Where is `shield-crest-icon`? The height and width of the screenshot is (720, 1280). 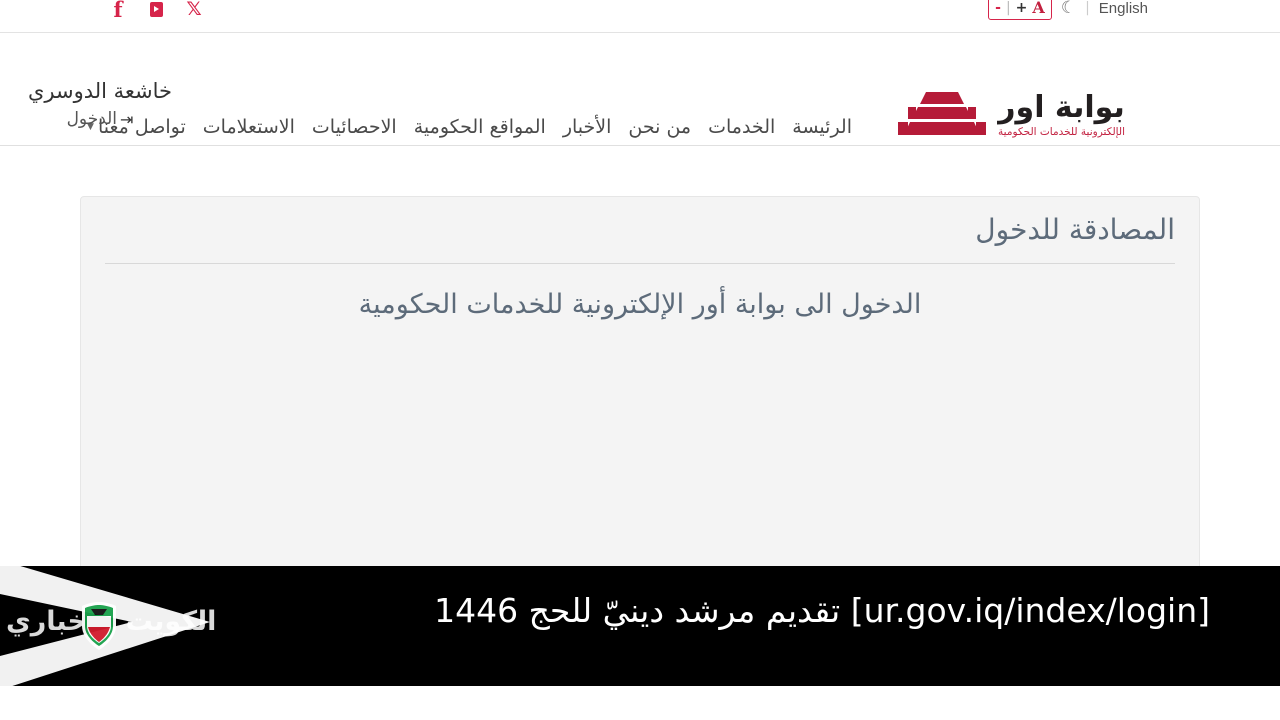 shield-crest-icon is located at coordinates (99, 626).